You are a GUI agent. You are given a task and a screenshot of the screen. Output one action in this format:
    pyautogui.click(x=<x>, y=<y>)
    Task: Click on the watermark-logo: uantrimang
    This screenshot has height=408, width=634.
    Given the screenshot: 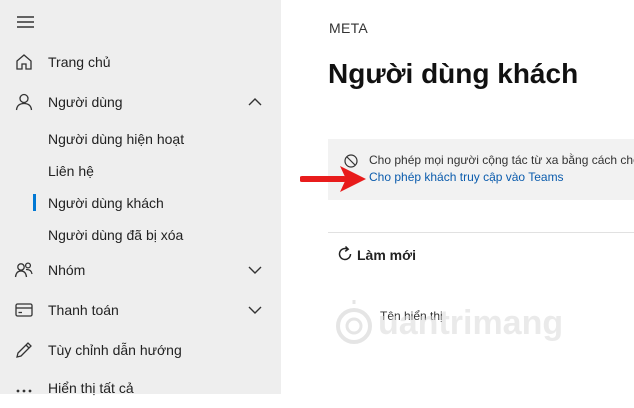 What is the action you would take?
    pyautogui.click(x=447, y=329)
    